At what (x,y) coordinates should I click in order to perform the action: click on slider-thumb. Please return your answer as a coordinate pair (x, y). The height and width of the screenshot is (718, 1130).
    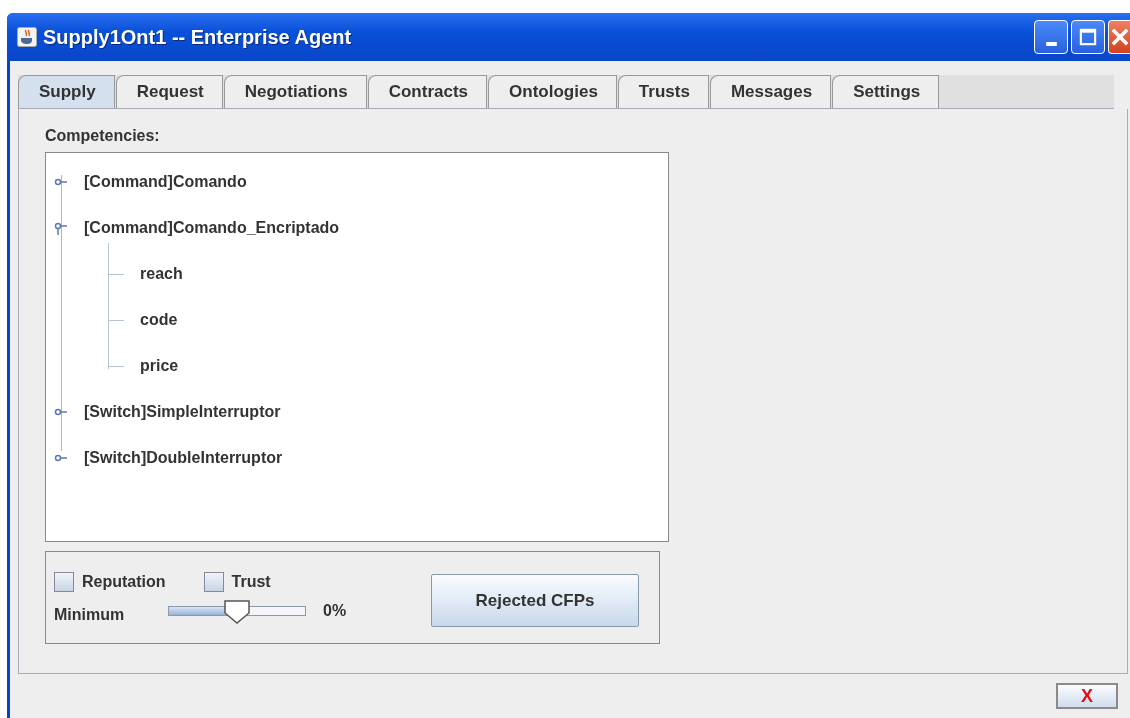
    Looking at the image, I should click on (237, 611).